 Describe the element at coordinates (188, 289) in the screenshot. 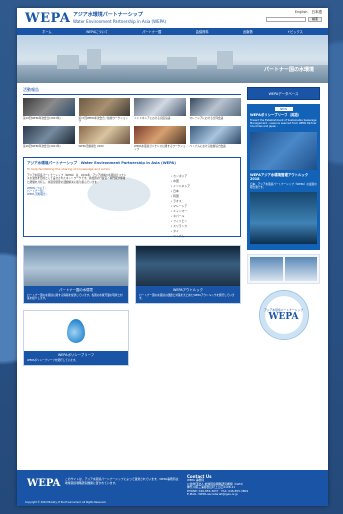

I see `card-title: WEPAアウトルック` at that location.